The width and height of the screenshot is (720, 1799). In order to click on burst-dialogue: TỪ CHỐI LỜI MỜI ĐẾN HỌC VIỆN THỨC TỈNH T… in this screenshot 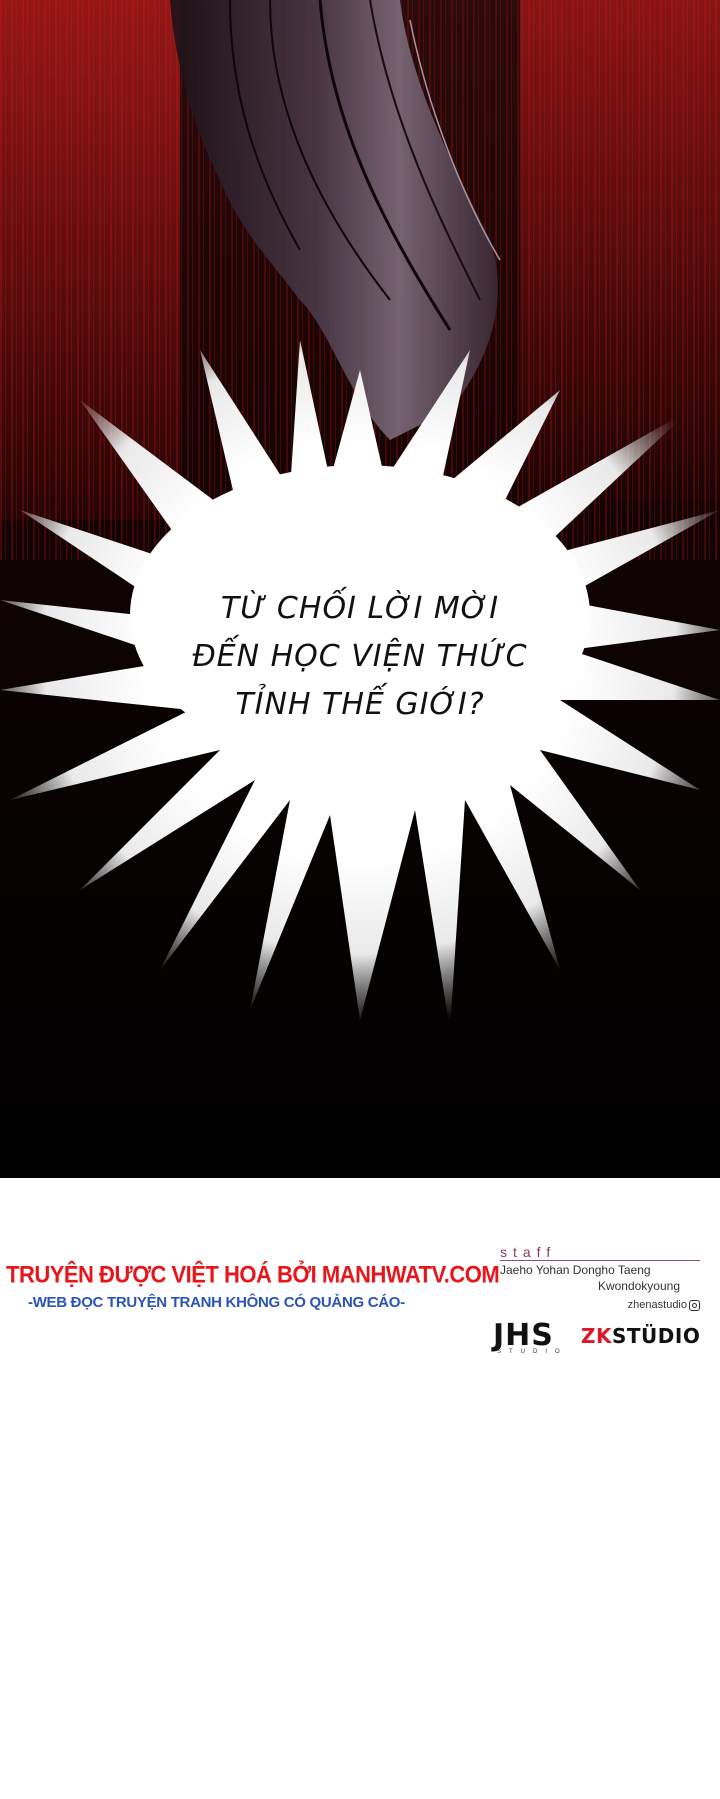, I will do `click(360, 657)`.